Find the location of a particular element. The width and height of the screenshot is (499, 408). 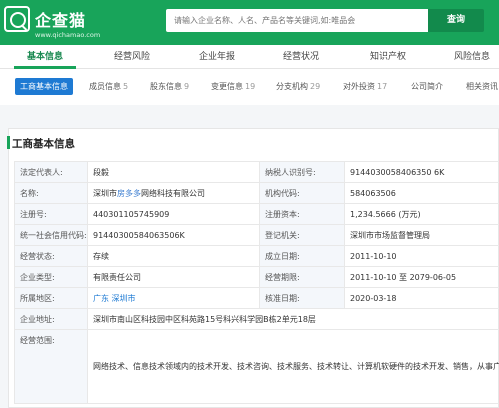

legal-rep-link: 段毅 is located at coordinates (173, 172).